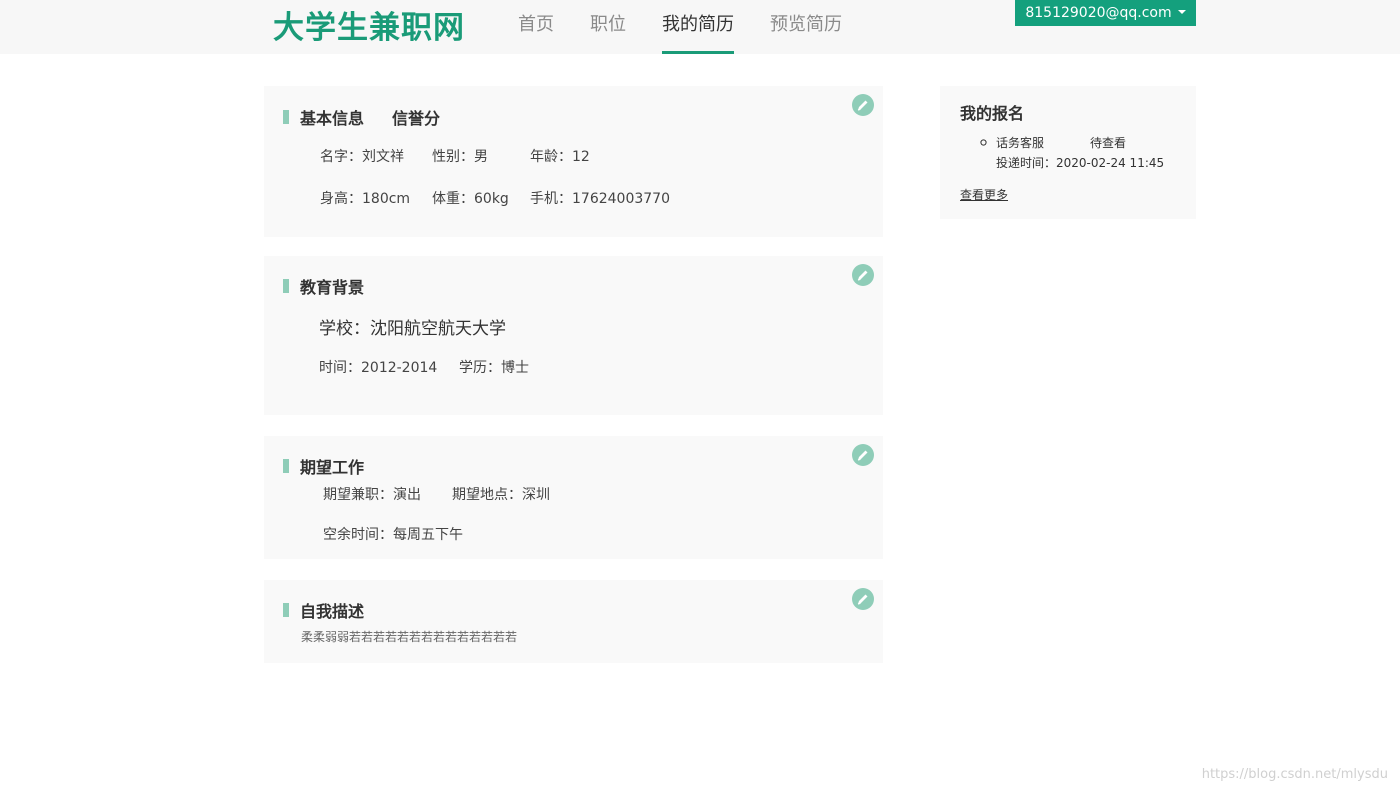  Describe the element at coordinates (573, 621) in the screenshot. I see `self-description-card: 自我描述 柔柔弱弱若若若若若若若若若若若若若若` at that location.